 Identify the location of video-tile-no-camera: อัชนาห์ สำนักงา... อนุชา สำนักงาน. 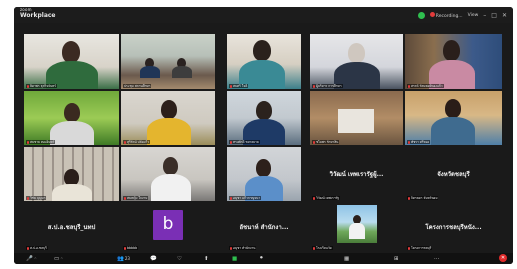
(264, 227).